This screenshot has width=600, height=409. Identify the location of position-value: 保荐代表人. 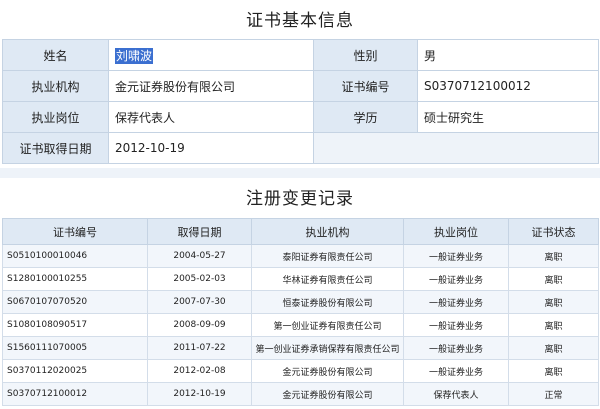
(211, 117).